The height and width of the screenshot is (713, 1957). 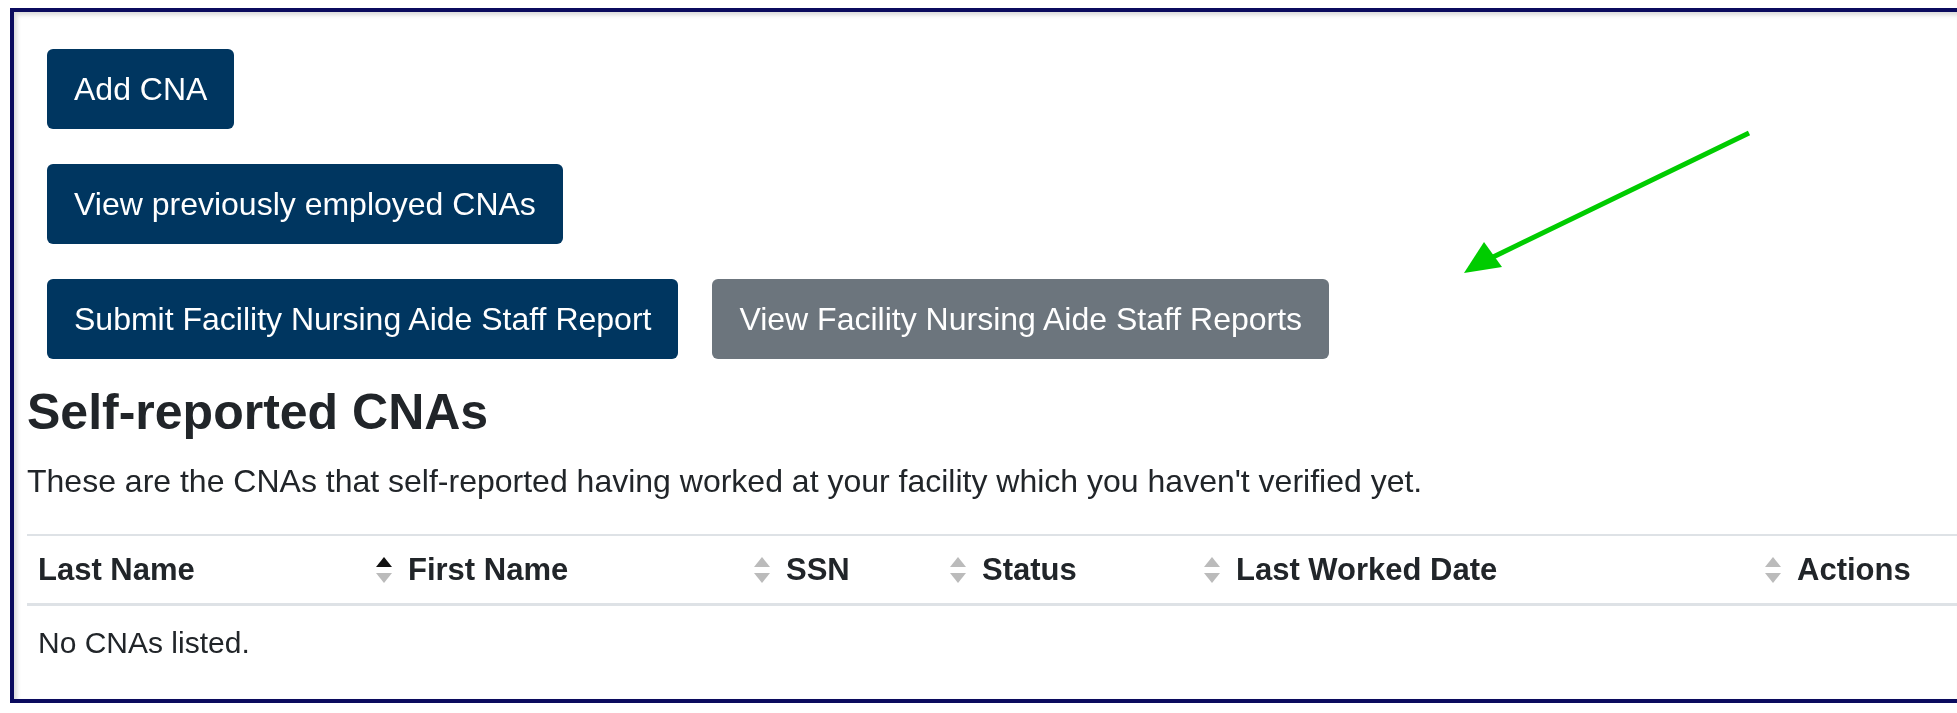 I want to click on column-header: SSN, so click(x=873, y=570).